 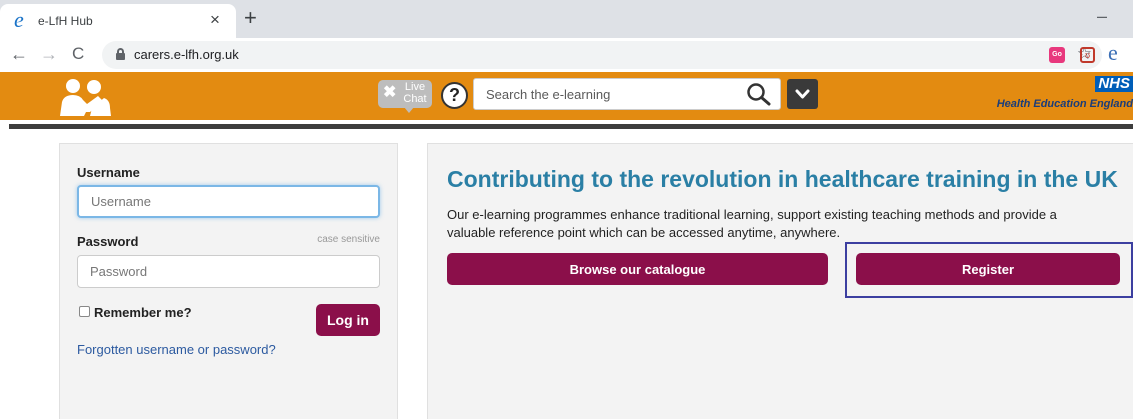 What do you see at coordinates (228, 271) in the screenshot?
I see `password-field` at bounding box center [228, 271].